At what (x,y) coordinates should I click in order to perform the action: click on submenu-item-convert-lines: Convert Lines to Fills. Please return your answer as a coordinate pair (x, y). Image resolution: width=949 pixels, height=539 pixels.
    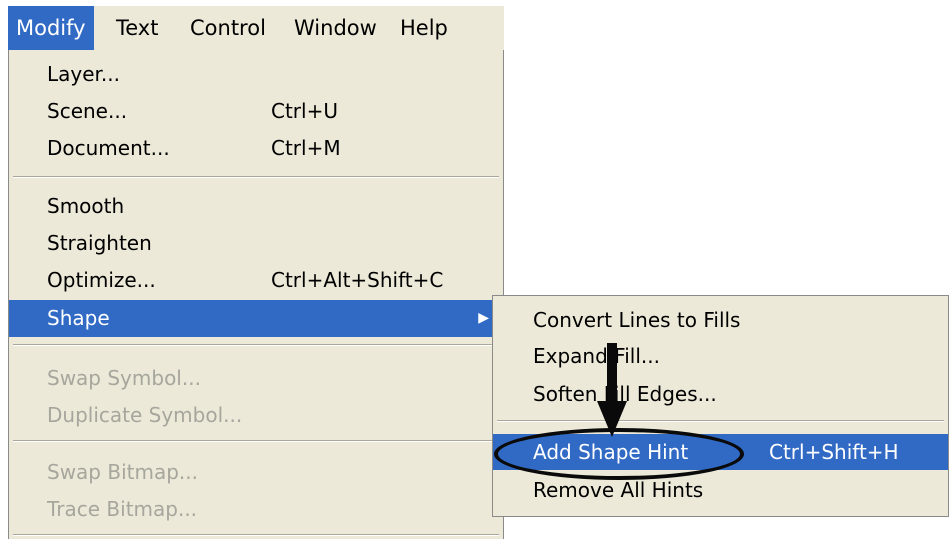
    Looking at the image, I should click on (720, 320).